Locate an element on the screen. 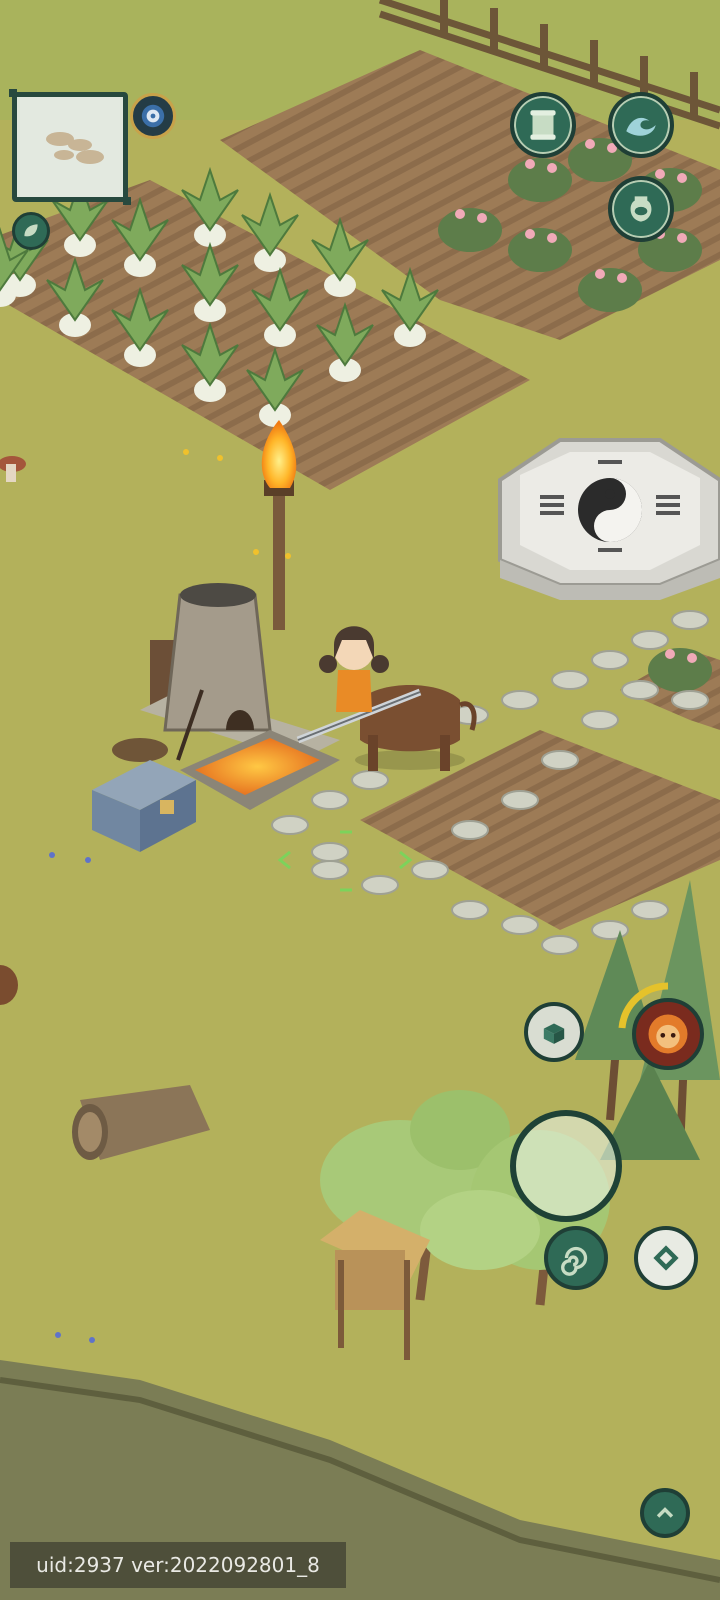  joystick is located at coordinates (566, 1166).